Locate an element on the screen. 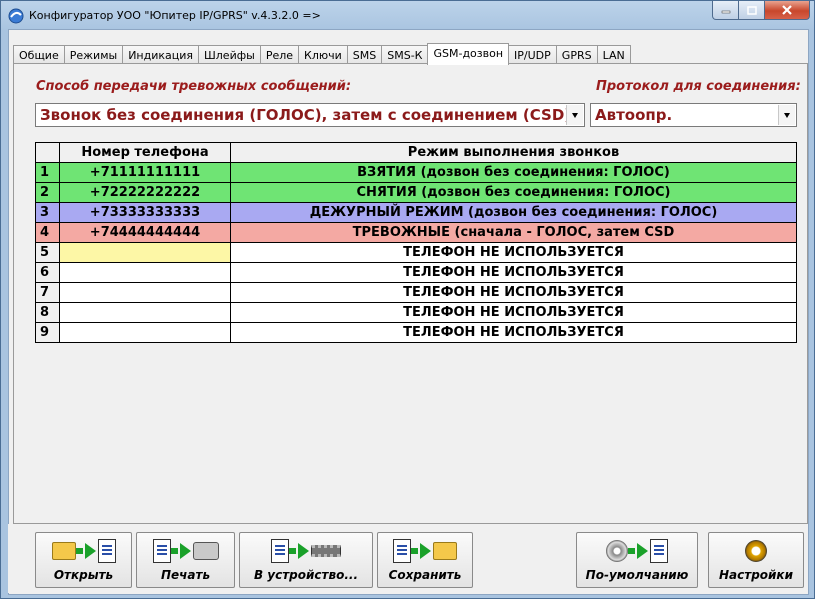  phone-cell: +71111111111 is located at coordinates (145, 172).